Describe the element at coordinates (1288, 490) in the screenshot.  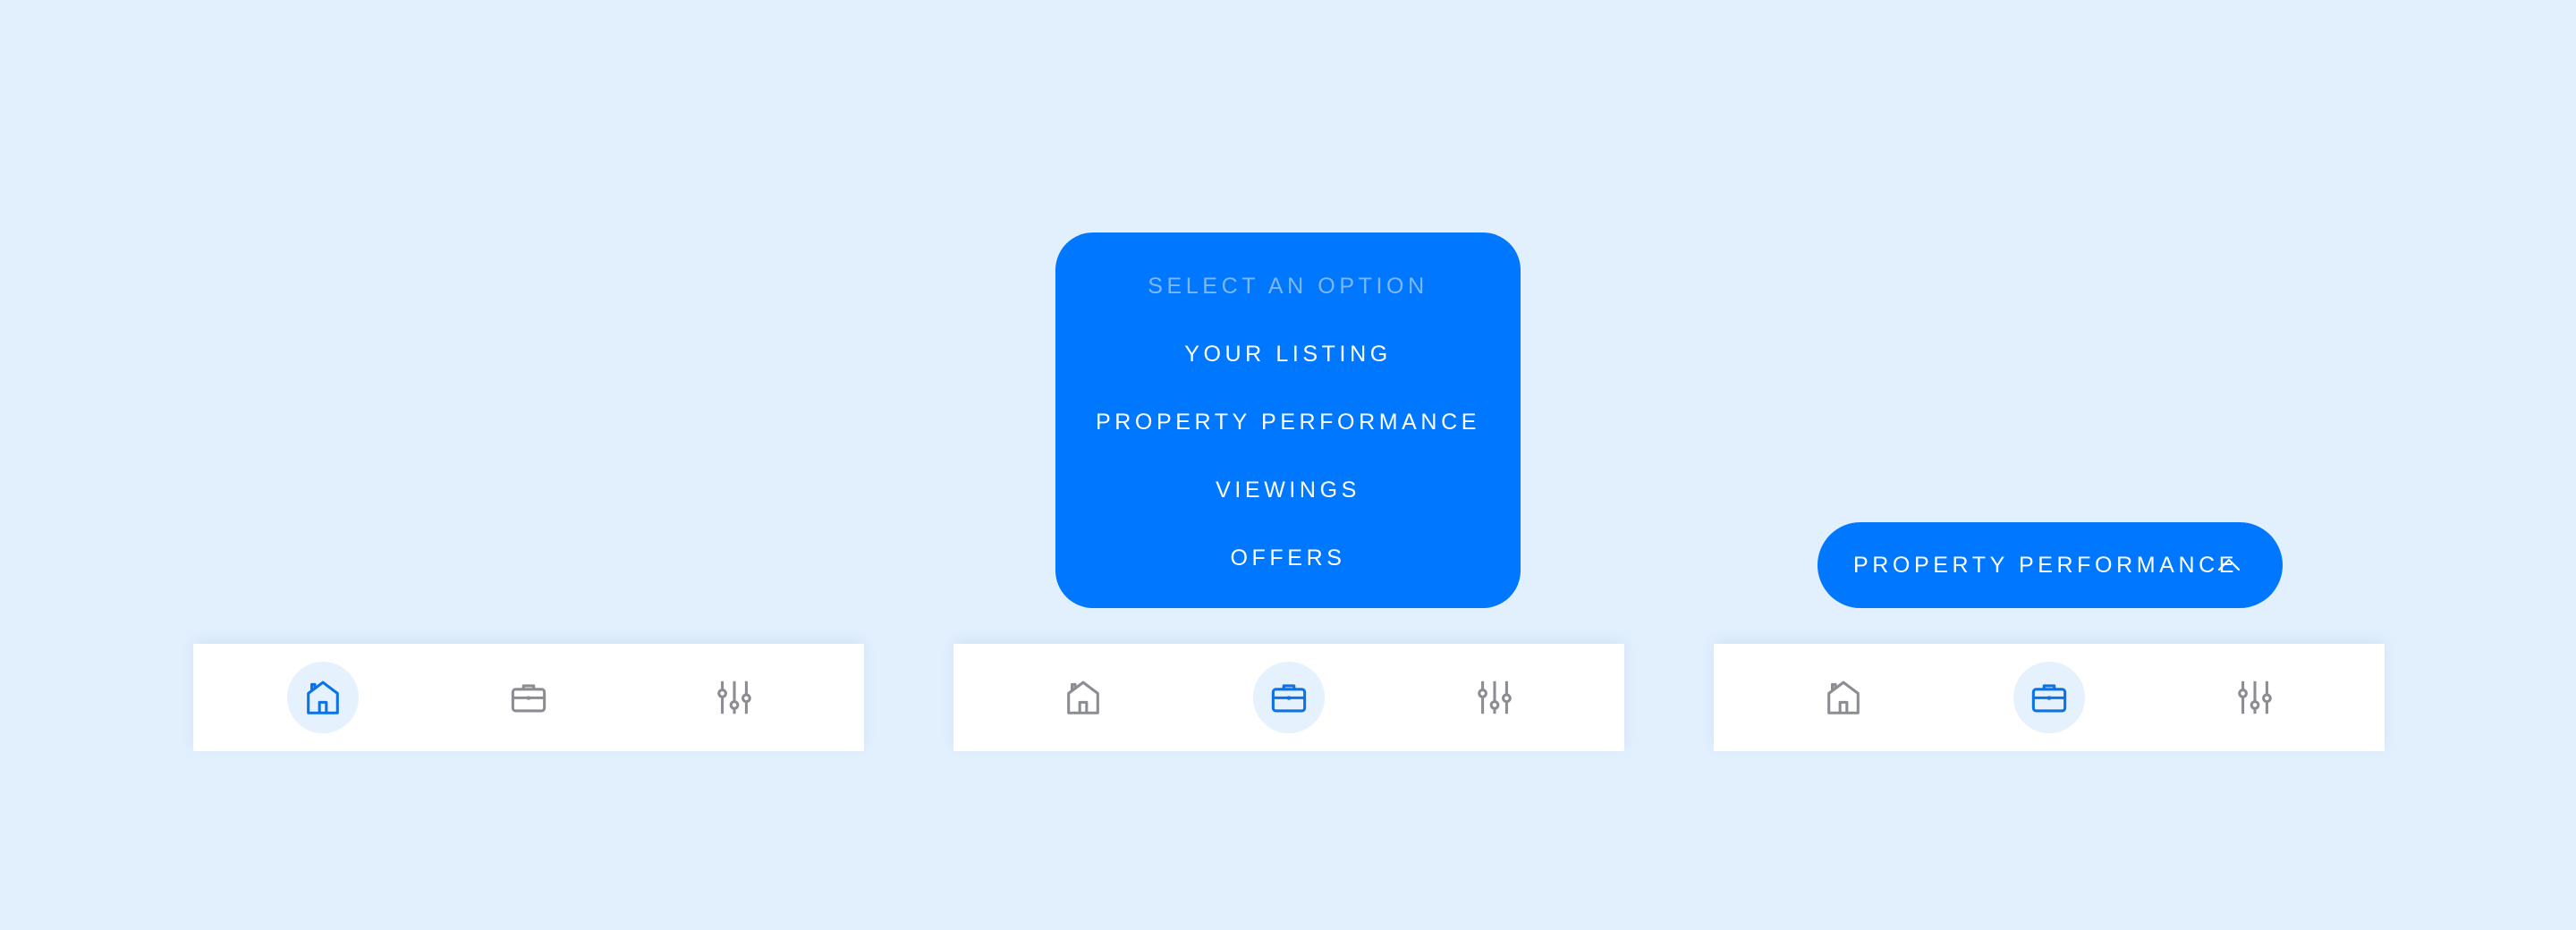
I see `option-viewings: VIEWINGS` at that location.